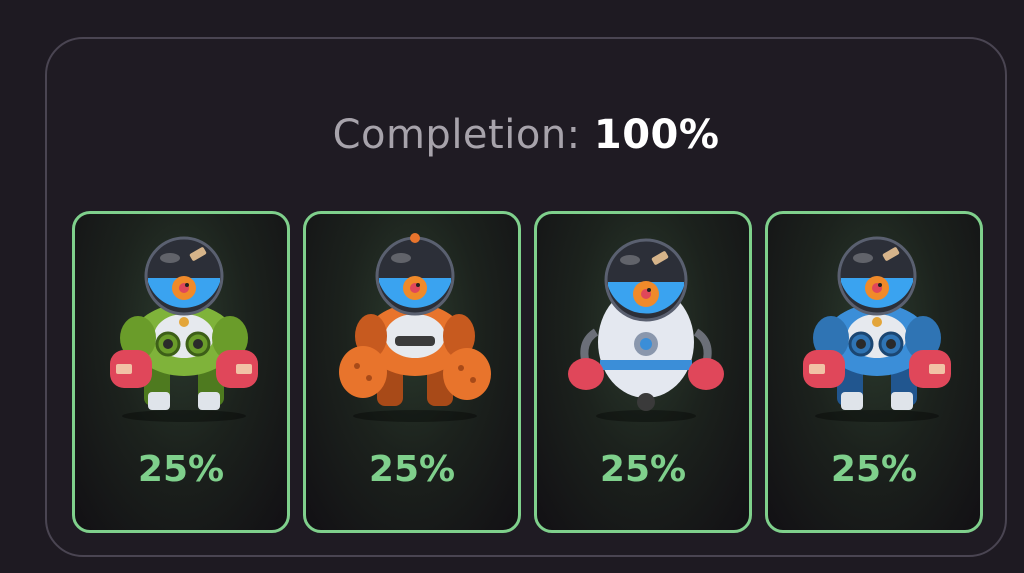 The width and height of the screenshot is (1024, 573). Describe the element at coordinates (456, 135) in the screenshot. I see `completion-label: Completion:` at that location.